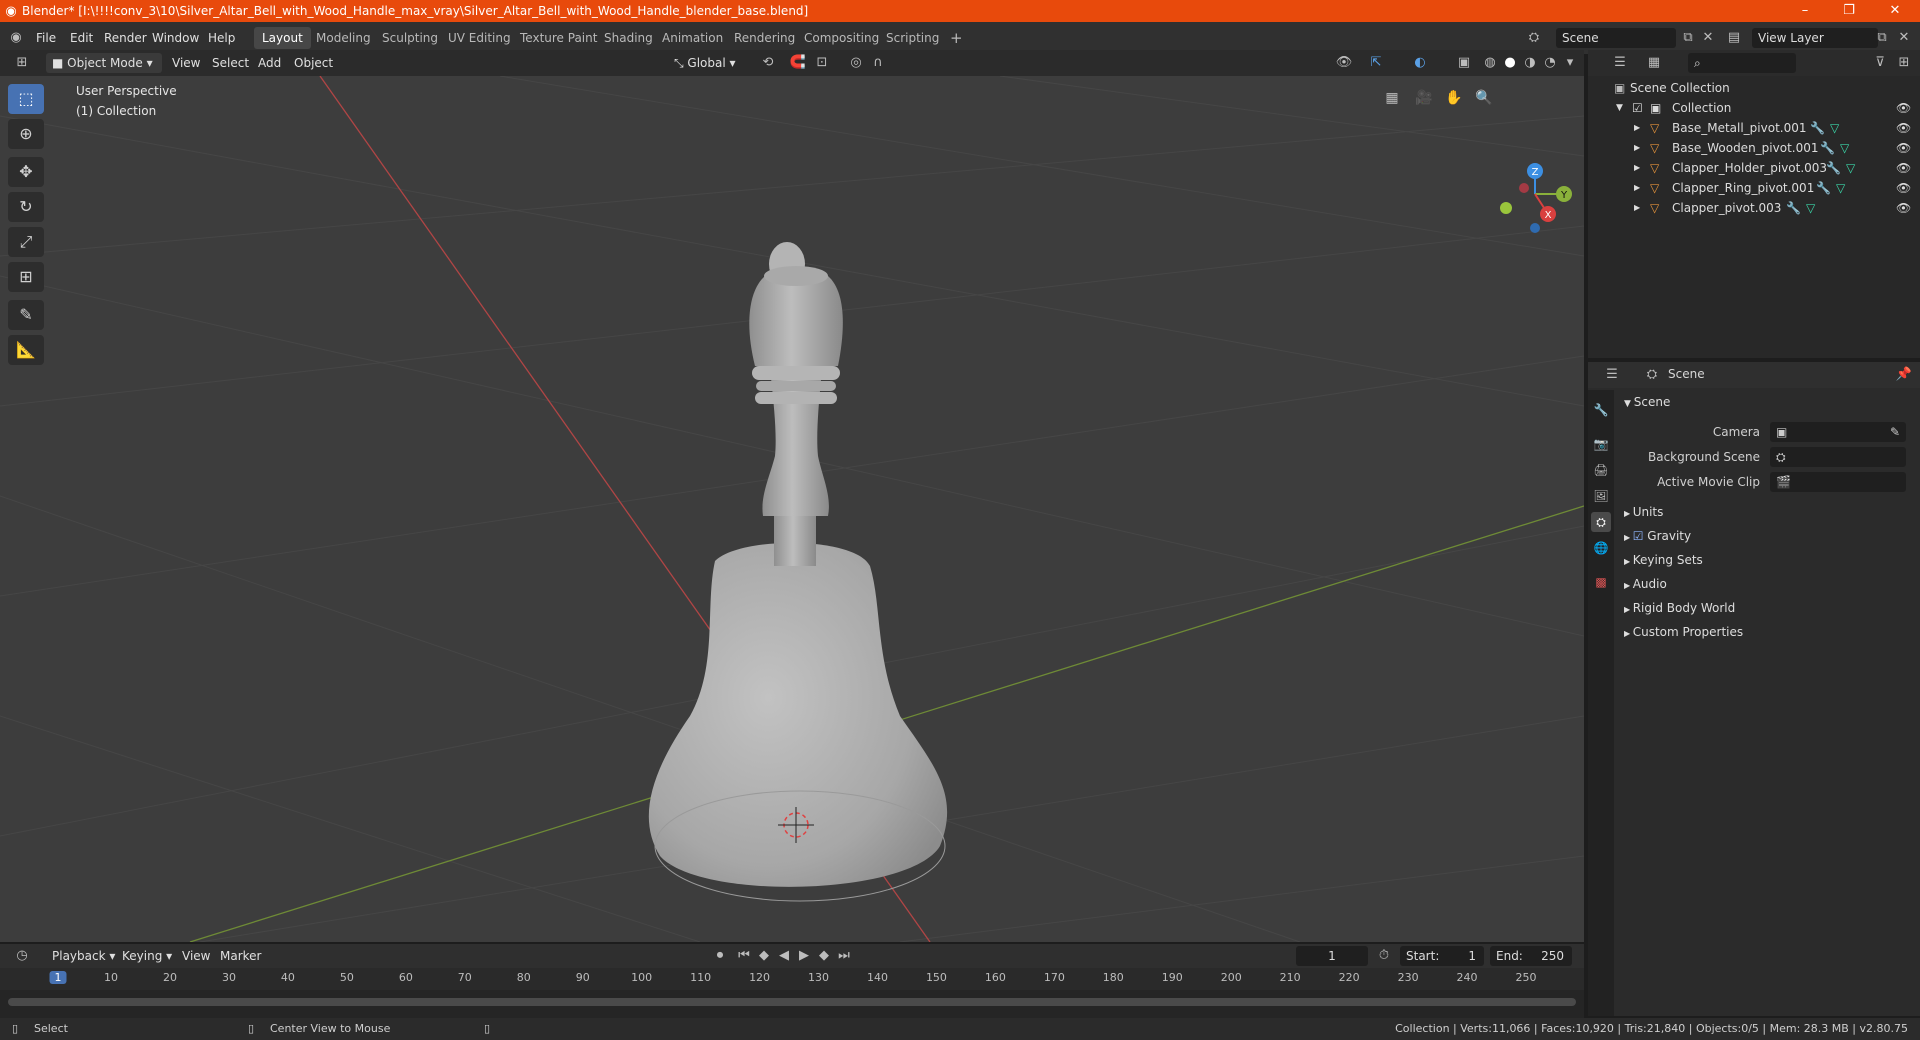  What do you see at coordinates (343, 38) in the screenshot?
I see `tab-modeling: Modeling` at bounding box center [343, 38].